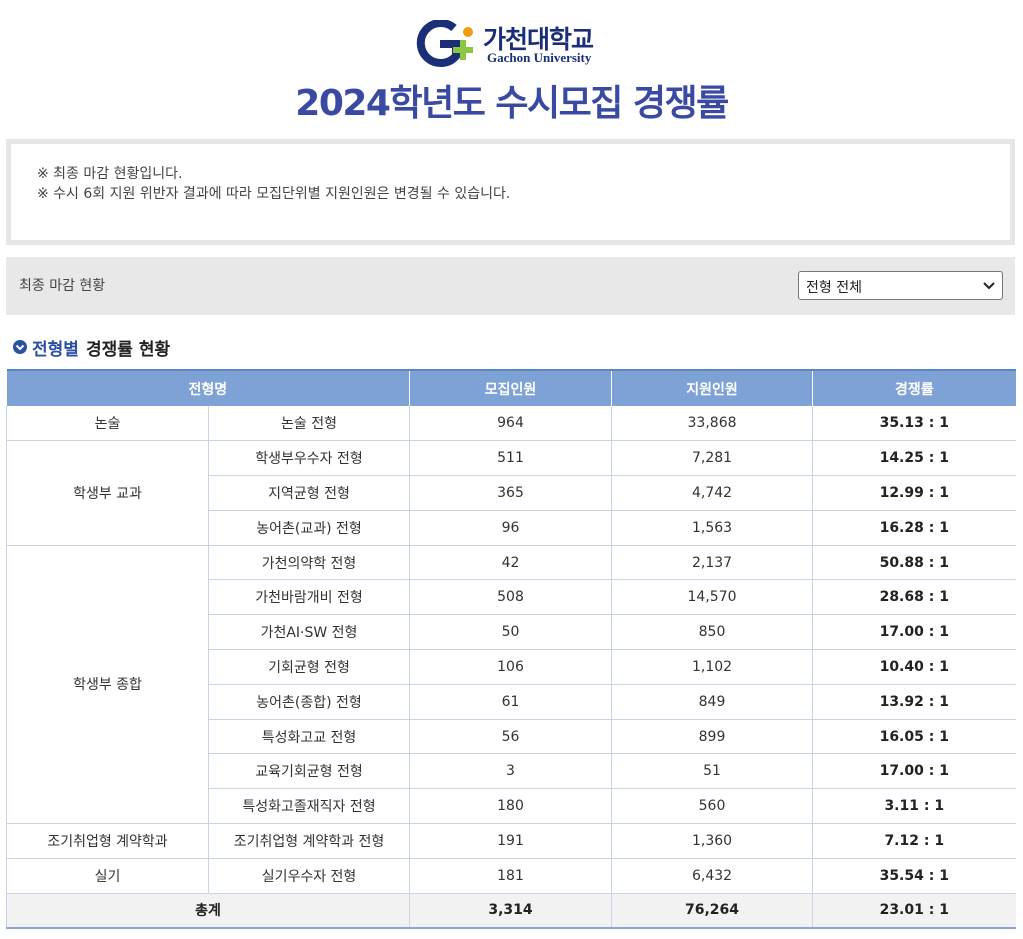  What do you see at coordinates (834, 288) in the screenshot?
I see `select-value: 전형 전체` at bounding box center [834, 288].